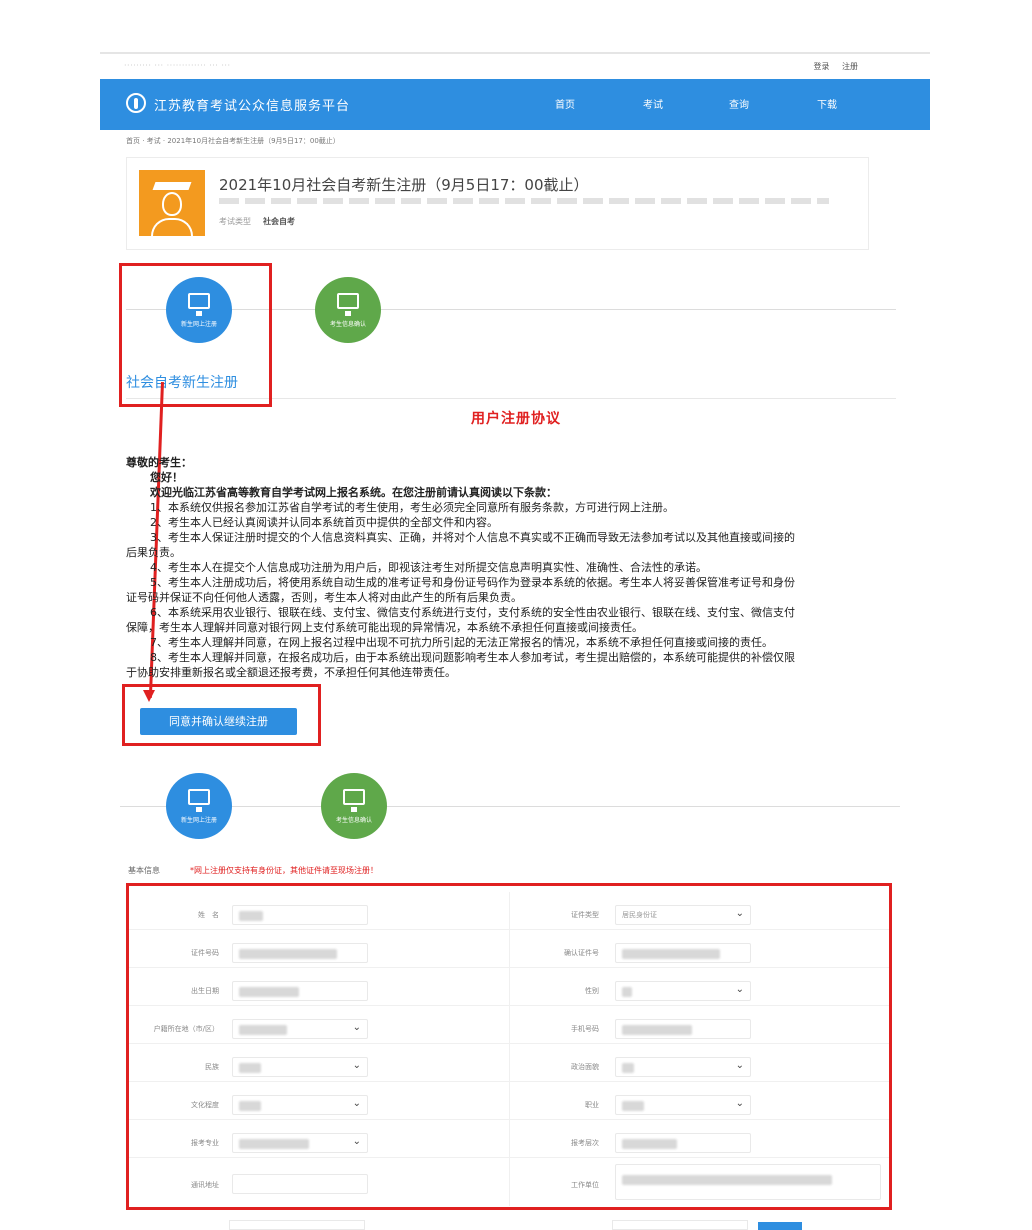  What do you see at coordinates (748, 1182) in the screenshot?
I see `employer-field` at bounding box center [748, 1182].